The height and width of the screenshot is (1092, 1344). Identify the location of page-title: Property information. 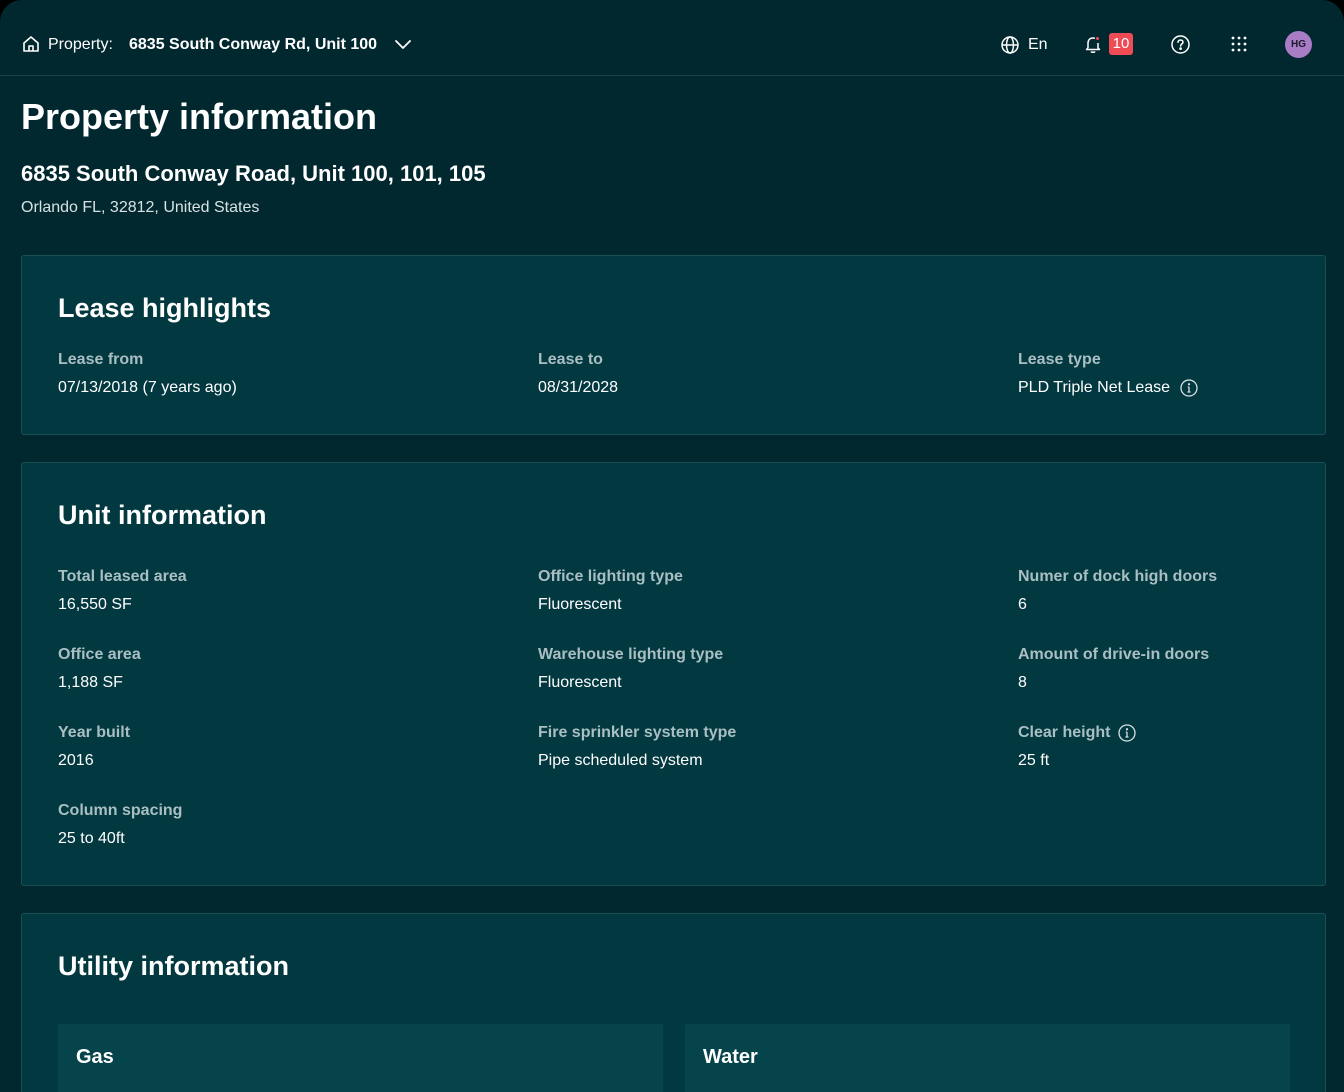
(199, 116).